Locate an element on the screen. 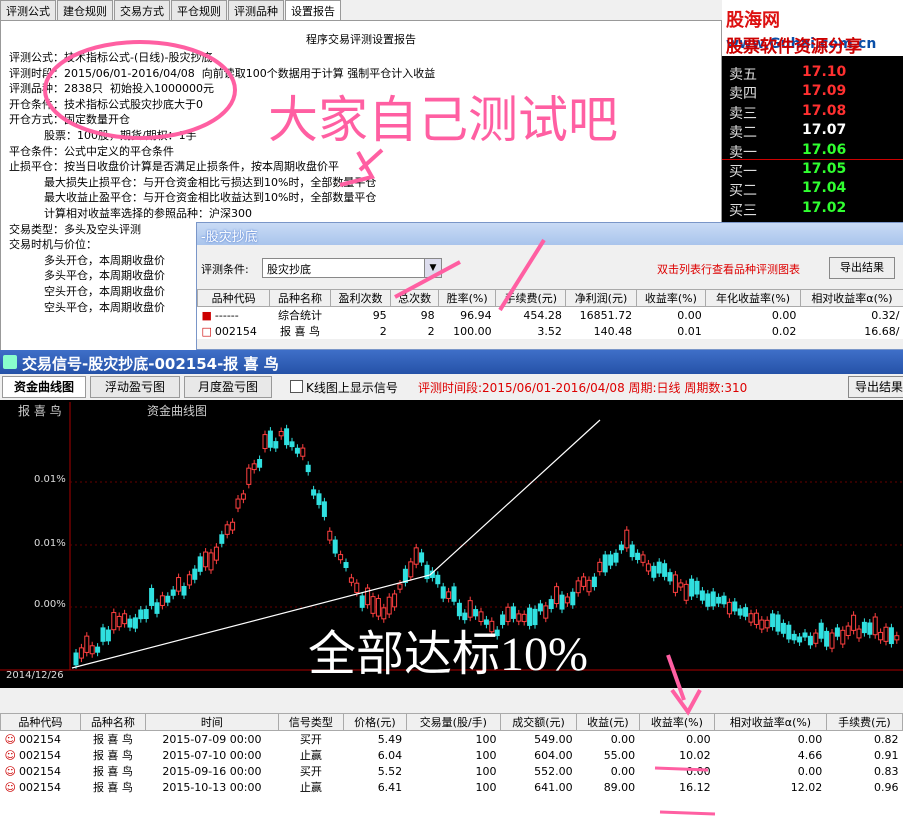 The height and width of the screenshot is (833, 903). top-tab-bar: 评测公式 建仓规则 交易方式 平仓规则 评测品种 设置报告 is located at coordinates (180, 10).